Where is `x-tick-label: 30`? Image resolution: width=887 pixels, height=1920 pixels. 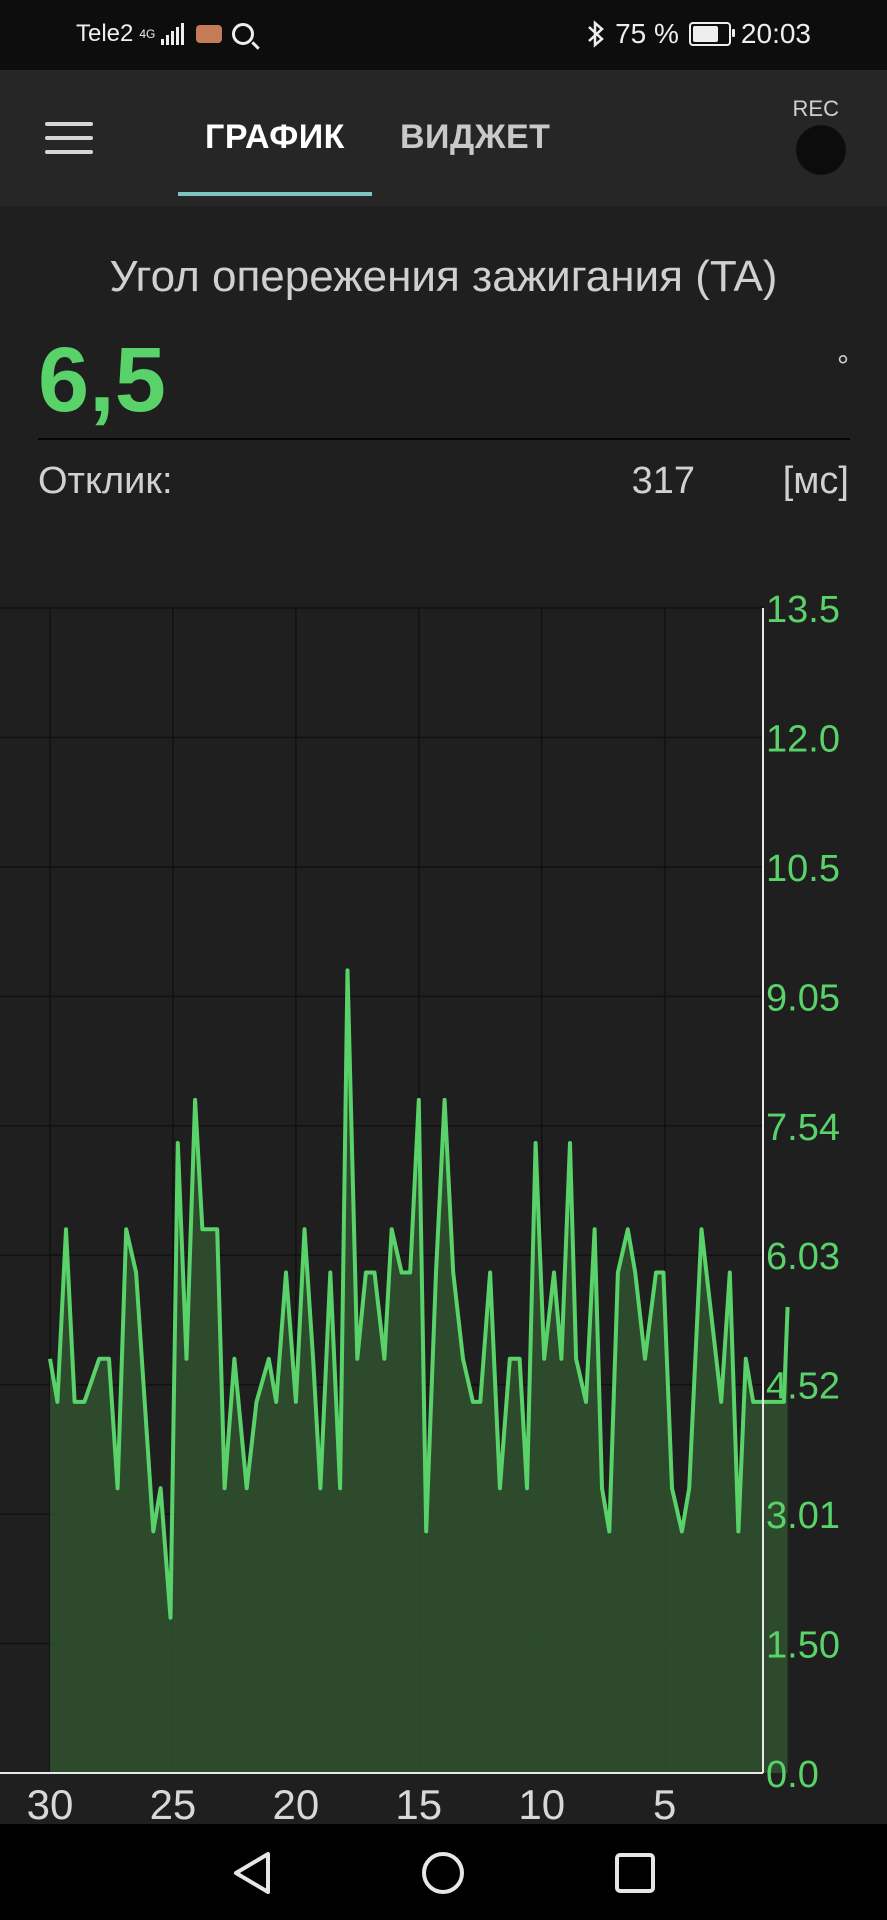 x-tick-label: 30 is located at coordinates (50, 1802).